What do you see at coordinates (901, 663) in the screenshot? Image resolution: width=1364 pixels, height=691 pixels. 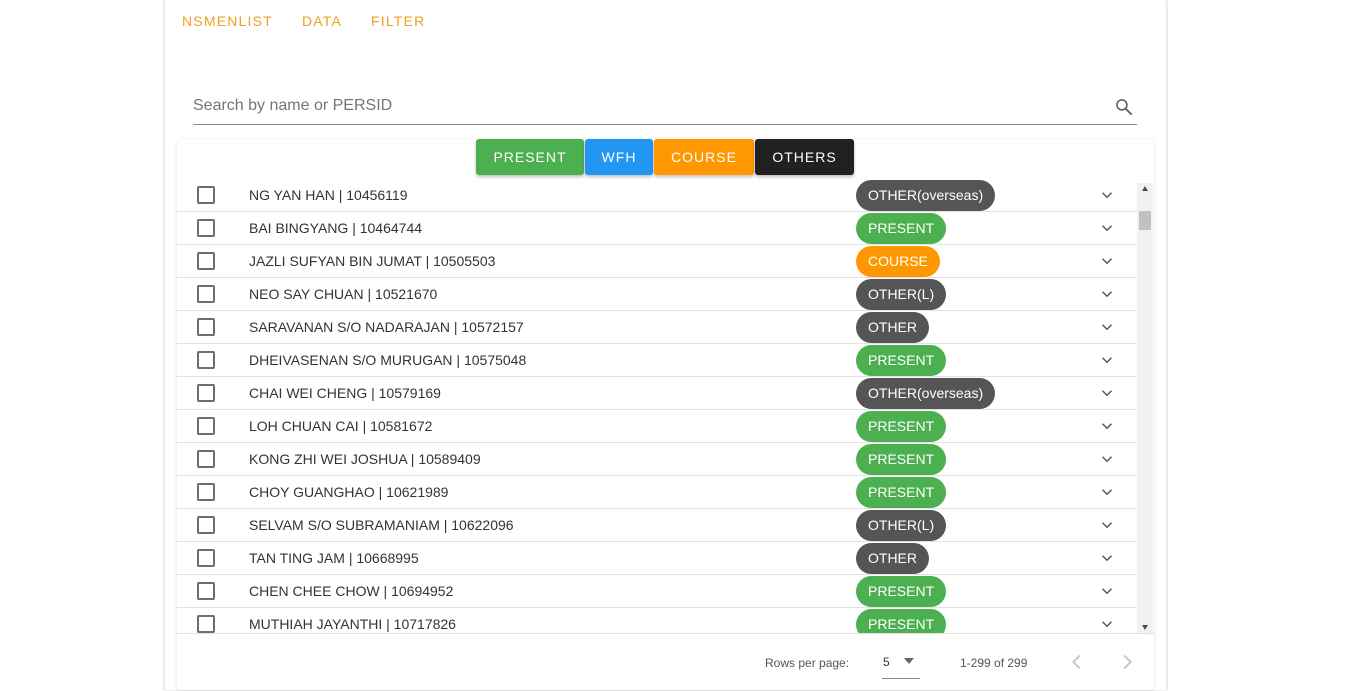 I see `rows-per-page-select: 5` at bounding box center [901, 663].